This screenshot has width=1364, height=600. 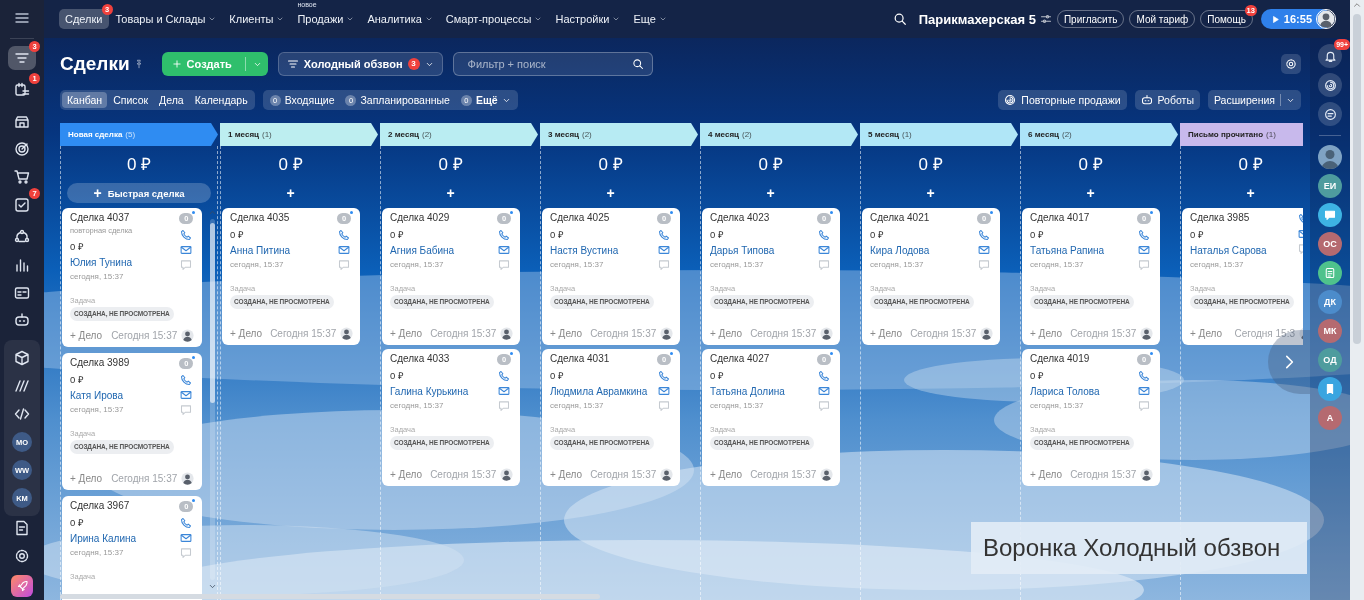 I want to click on view-tab: Дела, so click(x=171, y=100).